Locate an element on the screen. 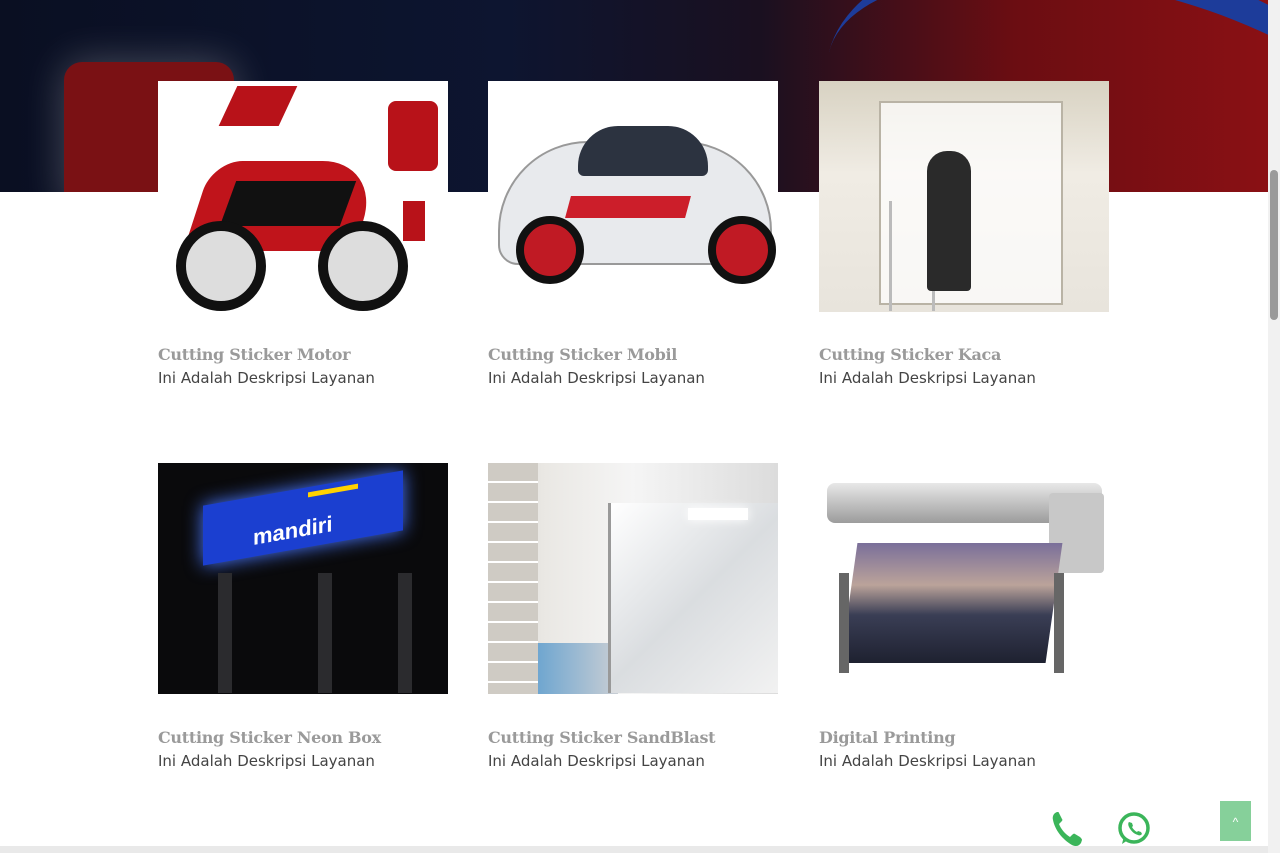 This screenshot has height=853, width=1280. frosted-glass is located at coordinates (693, 598).